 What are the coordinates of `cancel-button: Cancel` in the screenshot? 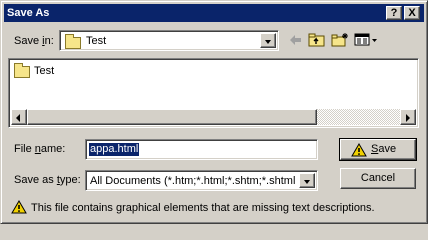 It's located at (378, 178).